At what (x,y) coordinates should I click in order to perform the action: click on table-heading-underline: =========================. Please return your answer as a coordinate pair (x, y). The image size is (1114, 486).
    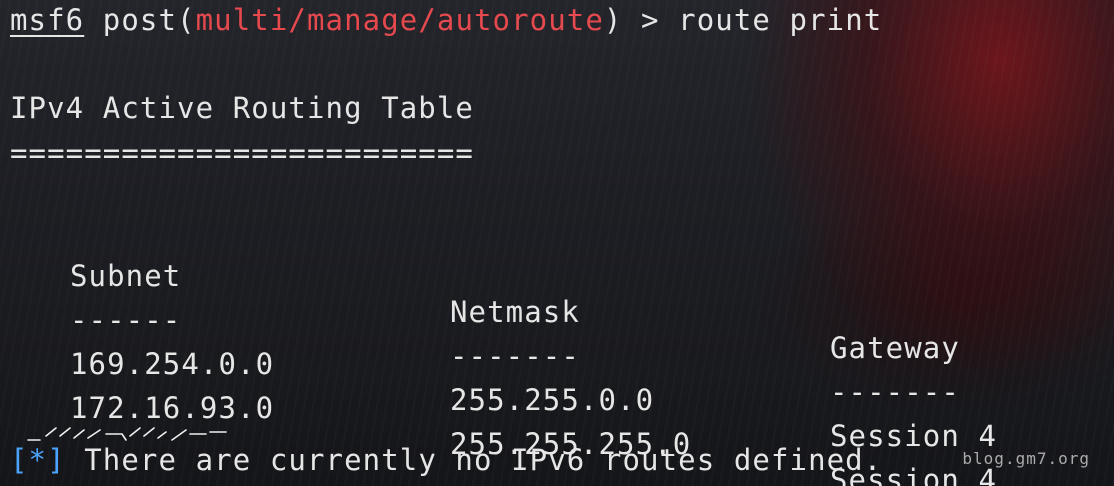
    Looking at the image, I should click on (242, 153).